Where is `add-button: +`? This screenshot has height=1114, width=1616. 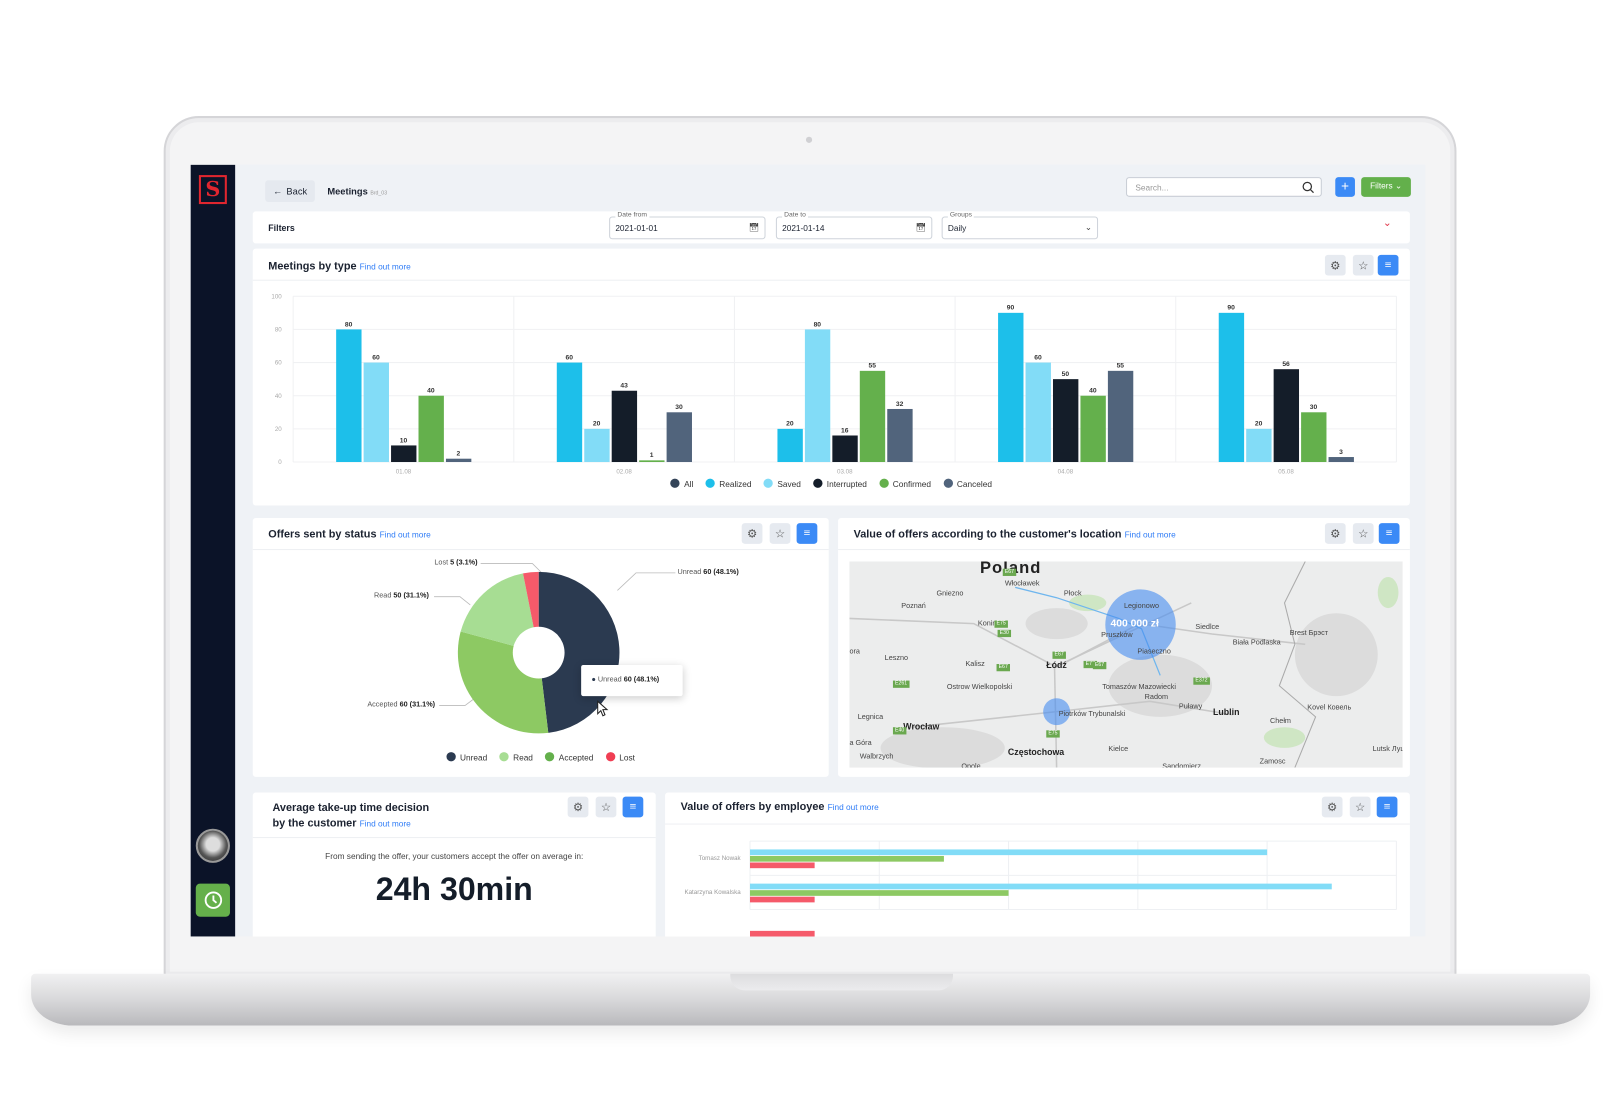 add-button: + is located at coordinates (1345, 187).